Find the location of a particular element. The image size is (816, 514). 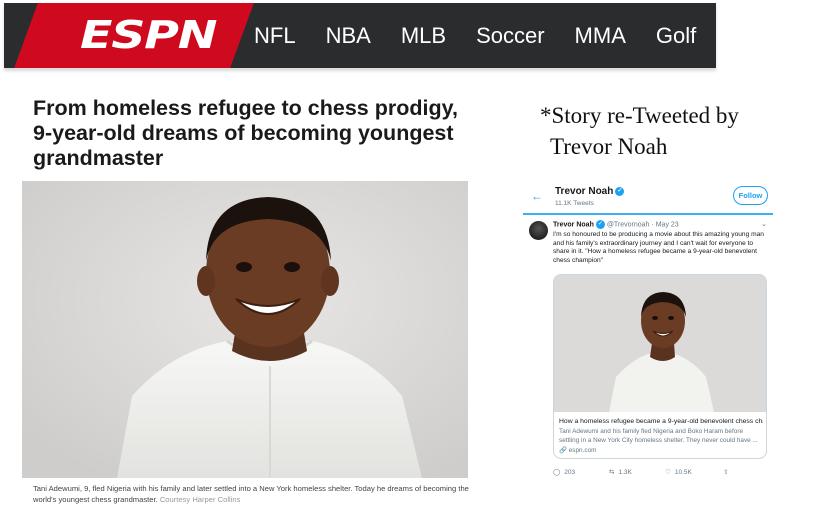

nav-item-mlb: MLB is located at coordinates (423, 36).